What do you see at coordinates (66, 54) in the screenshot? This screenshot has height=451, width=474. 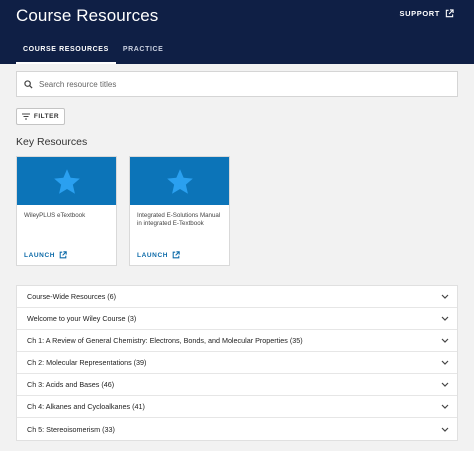 I see `tab-course-resources: COURSE RESOURCES` at bounding box center [66, 54].